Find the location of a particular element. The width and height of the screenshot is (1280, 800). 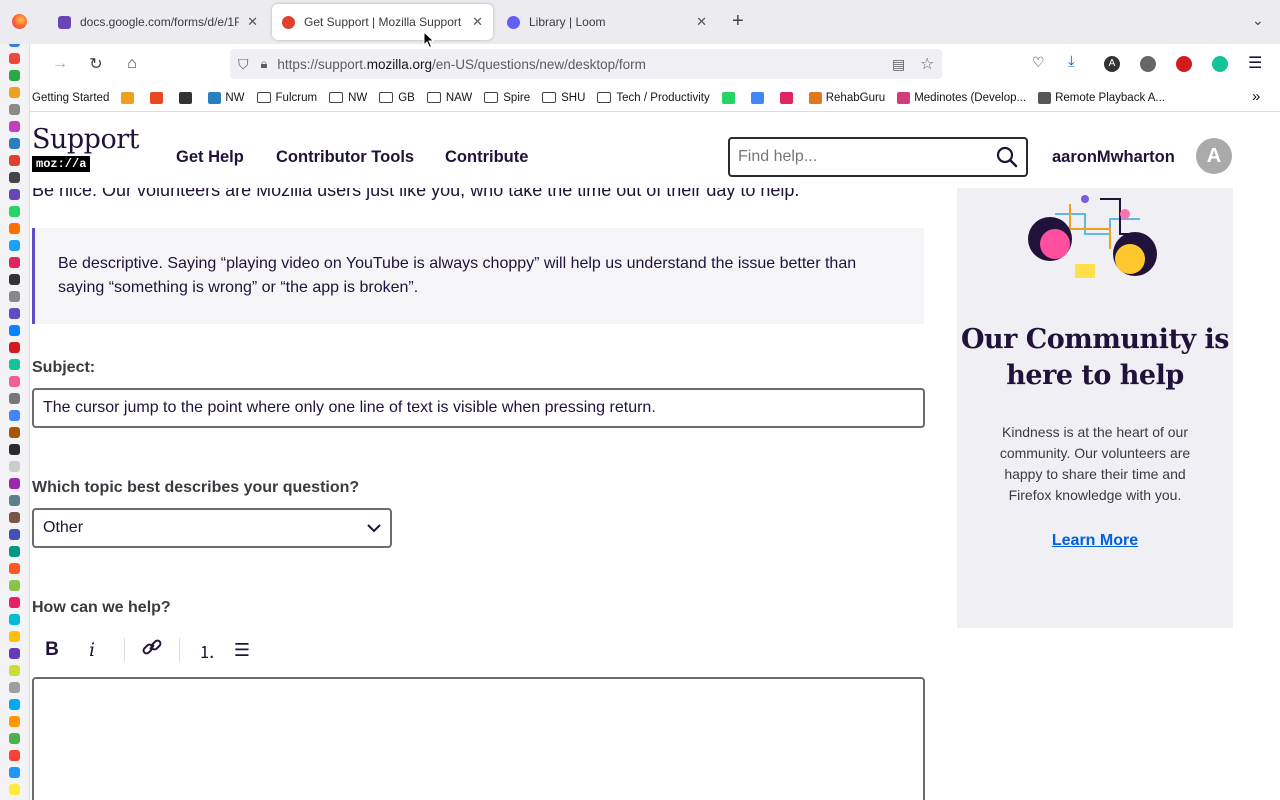

bookmark-item: GB is located at coordinates (397, 98).